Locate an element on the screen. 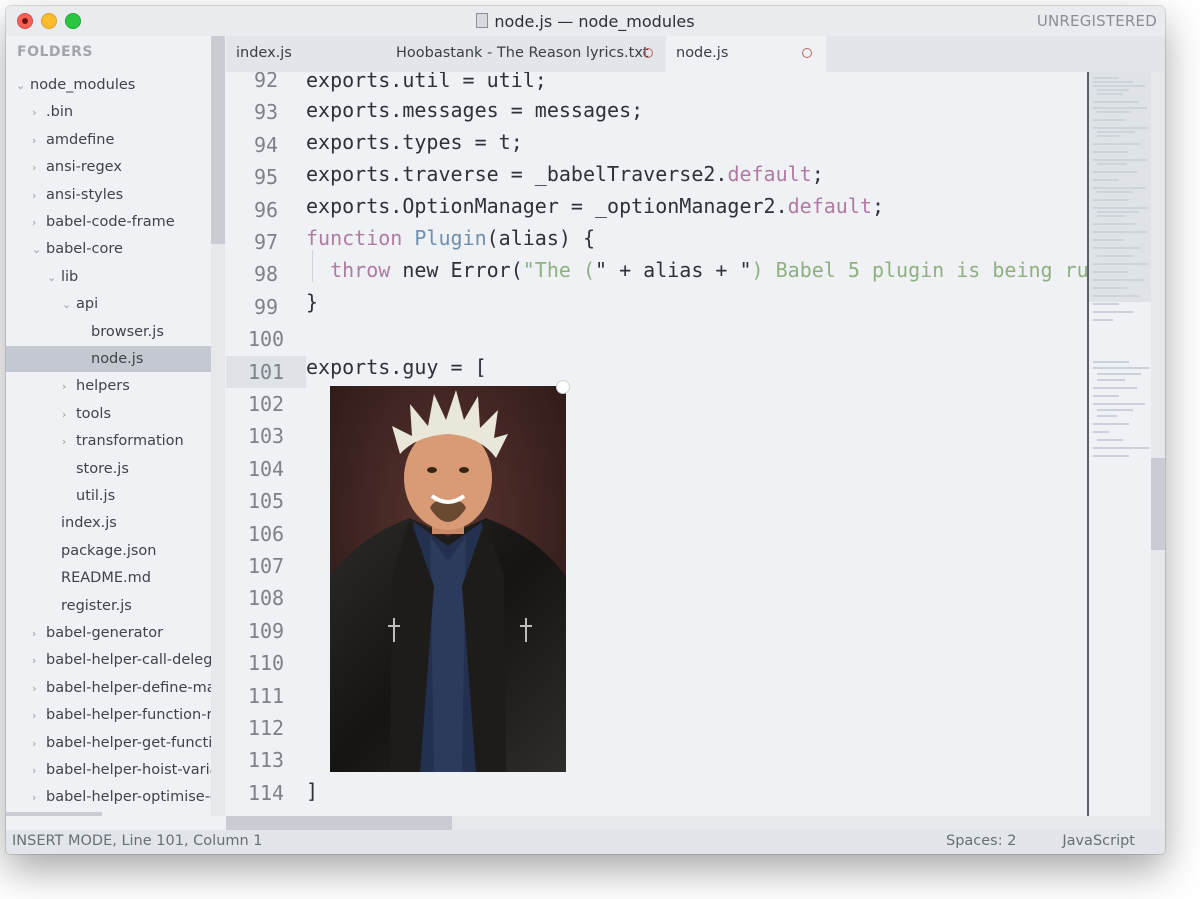 Image resolution: width=1200 pixels, height=899 pixels. code-line-99: } is located at coordinates (312, 302).